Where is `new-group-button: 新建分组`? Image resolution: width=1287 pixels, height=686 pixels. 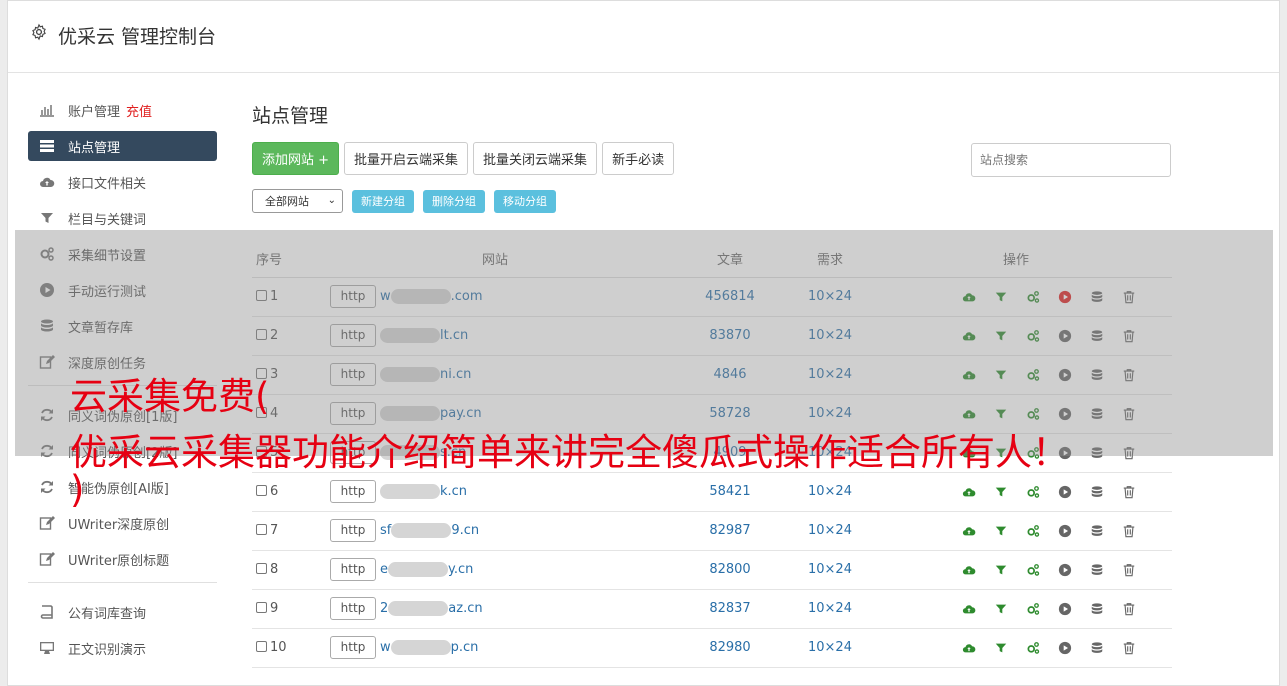
new-group-button: 新建分组 is located at coordinates (383, 201).